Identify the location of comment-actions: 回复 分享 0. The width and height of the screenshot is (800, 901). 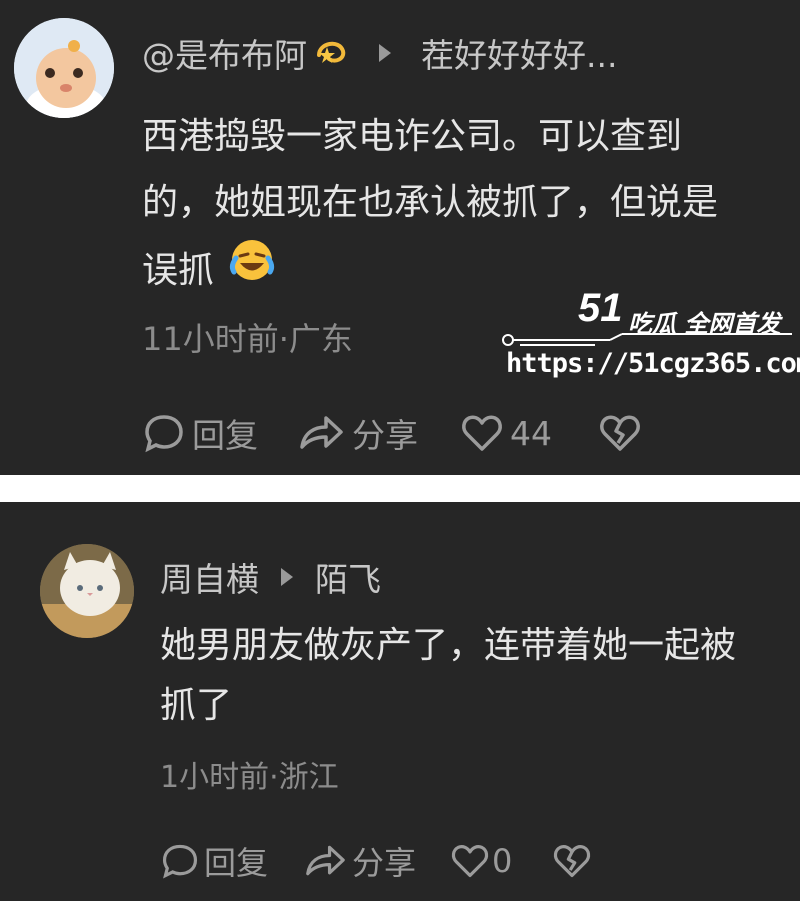
(376, 861).